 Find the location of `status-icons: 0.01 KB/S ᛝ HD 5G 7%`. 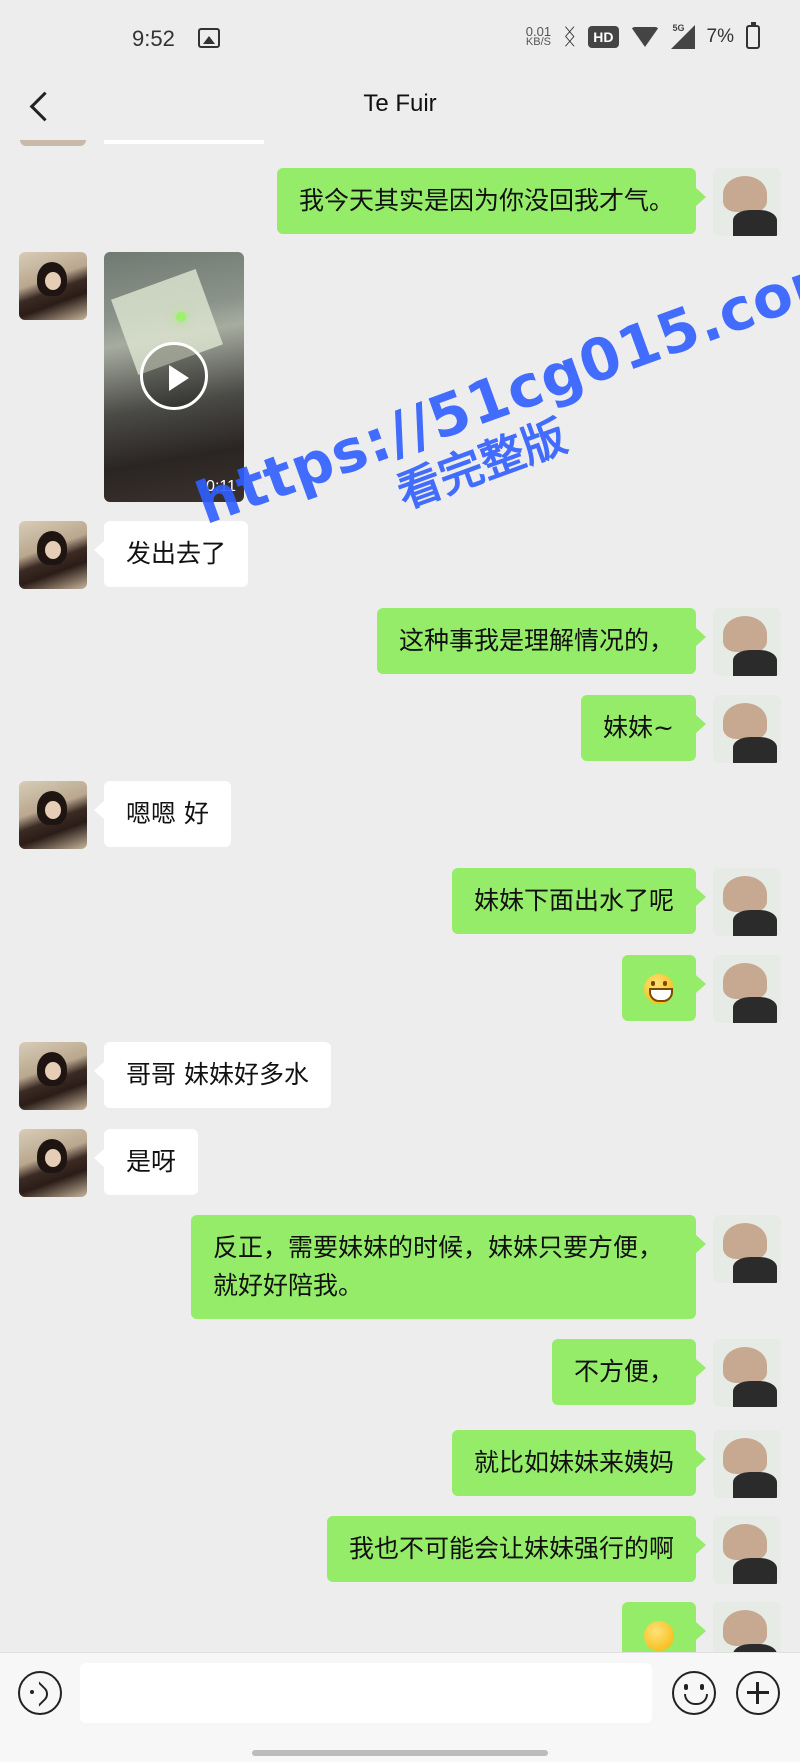

status-icons: 0.01 KB/S ᛝ HD 5G 7% is located at coordinates (643, 37).